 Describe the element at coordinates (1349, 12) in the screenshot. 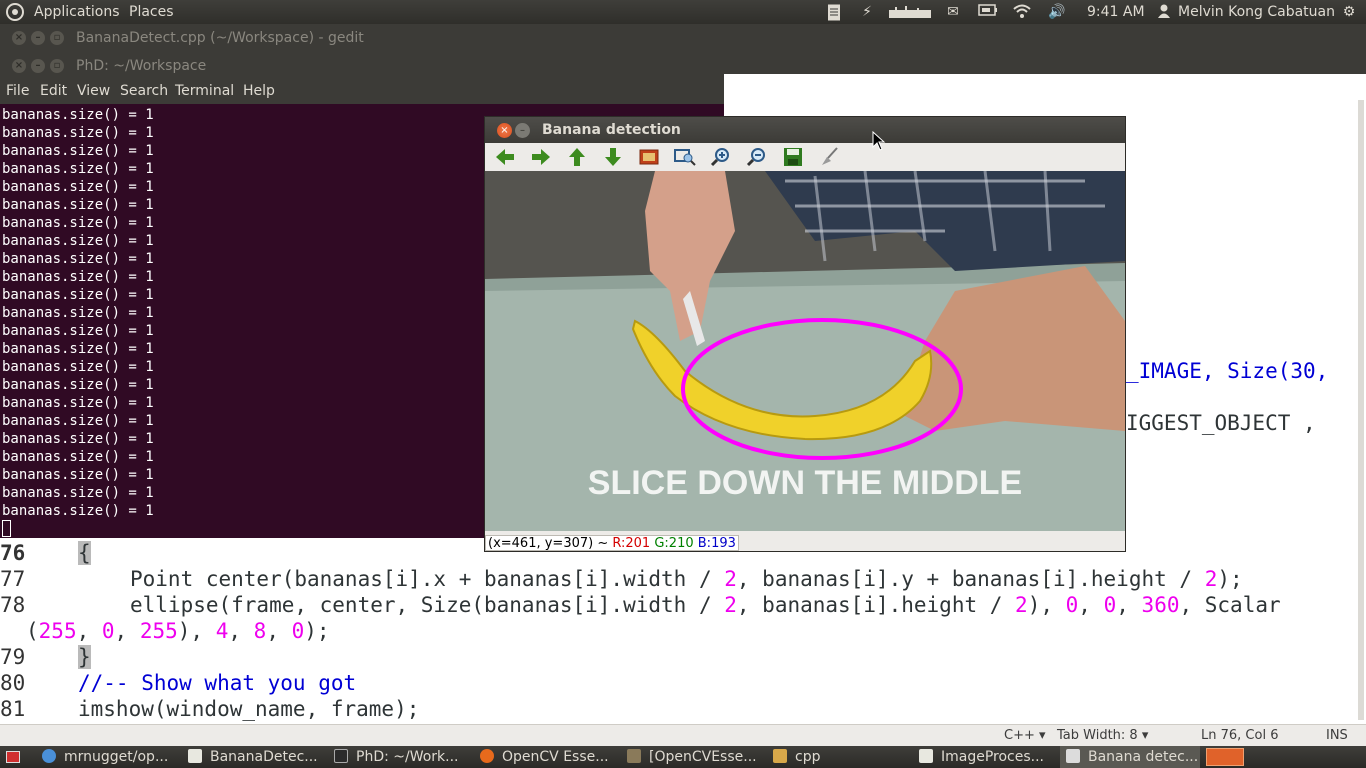

I see `gear-icon: ⚙` at that location.